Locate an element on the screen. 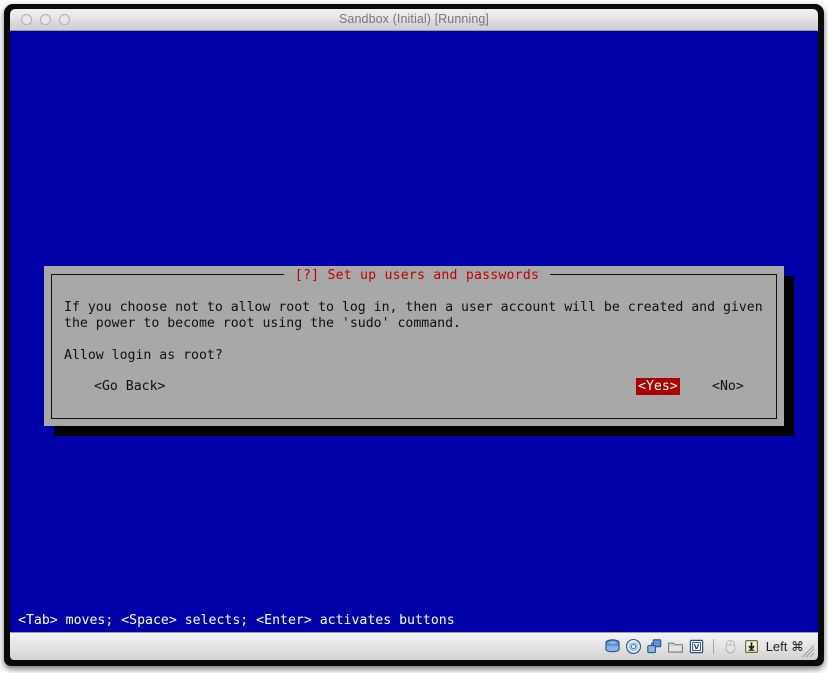 The height and width of the screenshot is (673, 828). window-title: Sandbox (Initial) [Running] is located at coordinates (413, 19).